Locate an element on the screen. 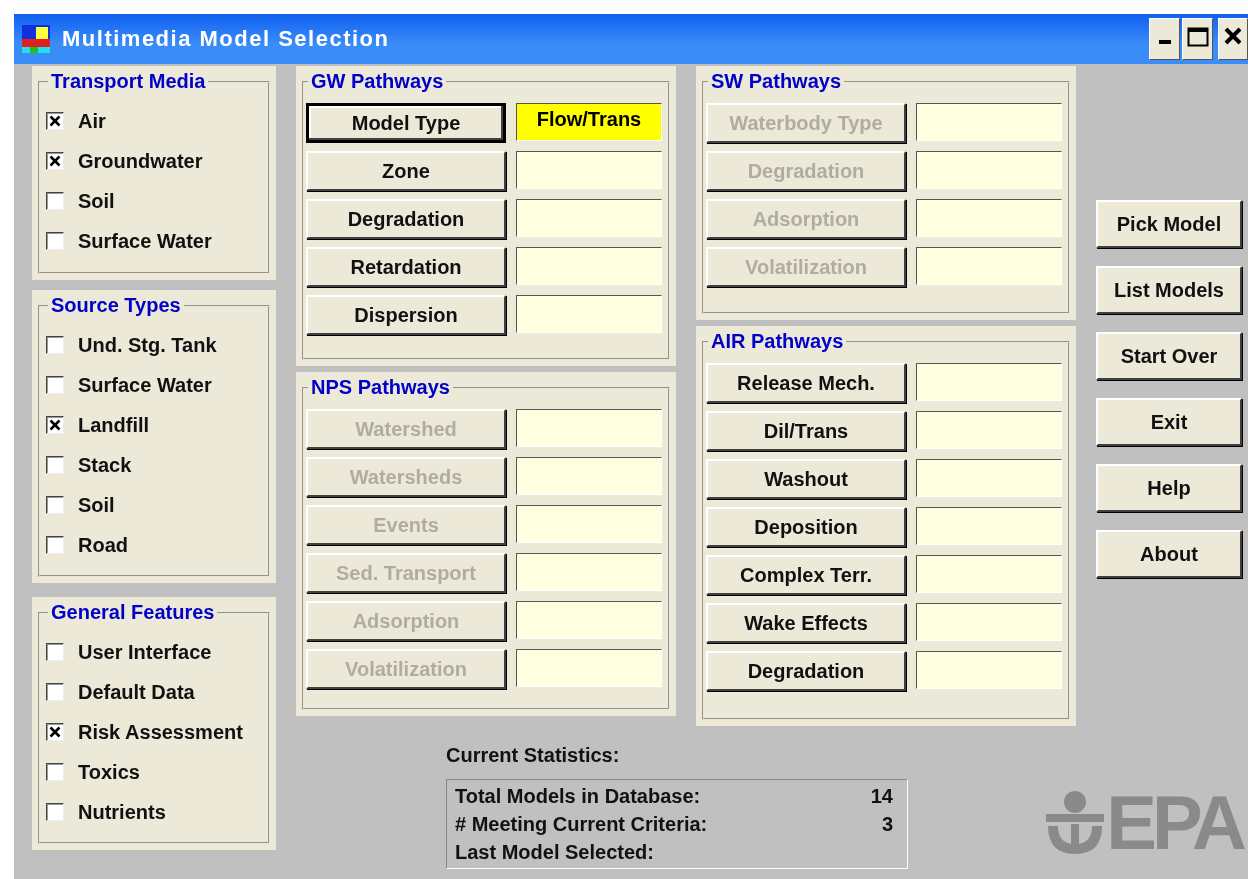  checkbox-label: User Interface is located at coordinates (145, 652).